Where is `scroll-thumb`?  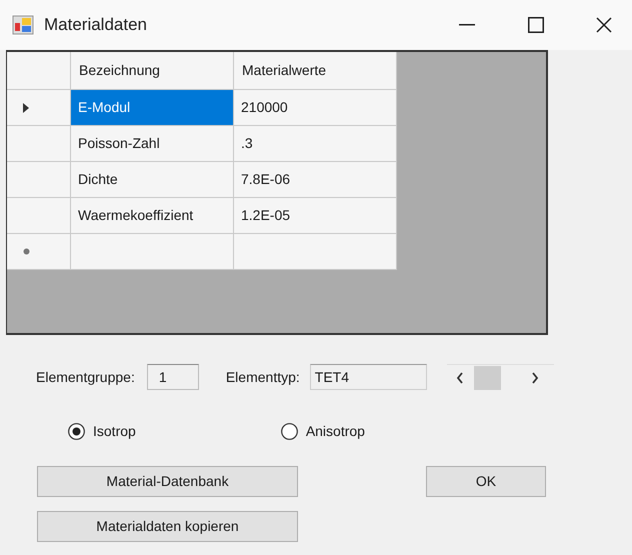
scroll-thumb is located at coordinates (487, 378).